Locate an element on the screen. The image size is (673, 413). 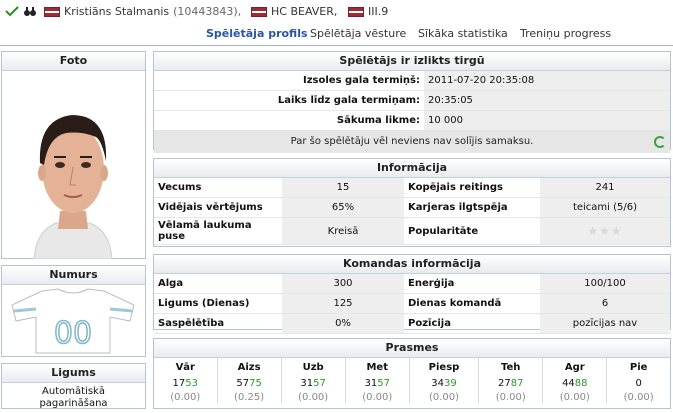
overall-rating-label: Kopējais reitings is located at coordinates (472, 188).